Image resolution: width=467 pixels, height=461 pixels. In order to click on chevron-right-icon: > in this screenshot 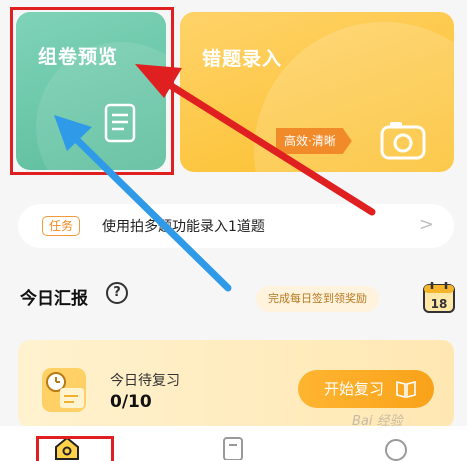, I will do `click(426, 224)`.